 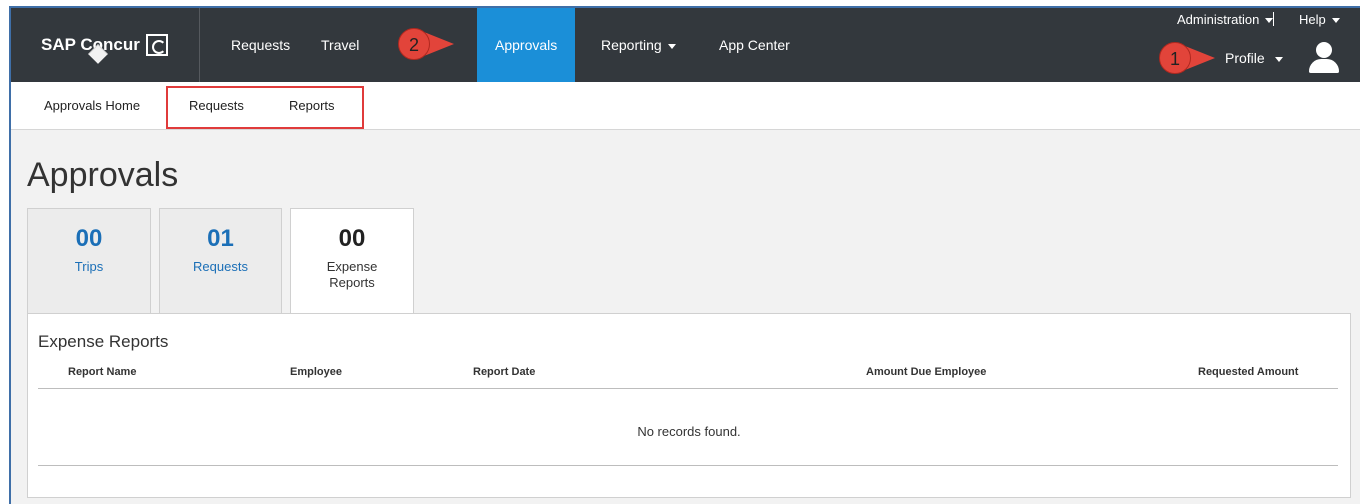 What do you see at coordinates (352, 266) in the screenshot?
I see `expense-reports-label-line1: Expense` at bounding box center [352, 266].